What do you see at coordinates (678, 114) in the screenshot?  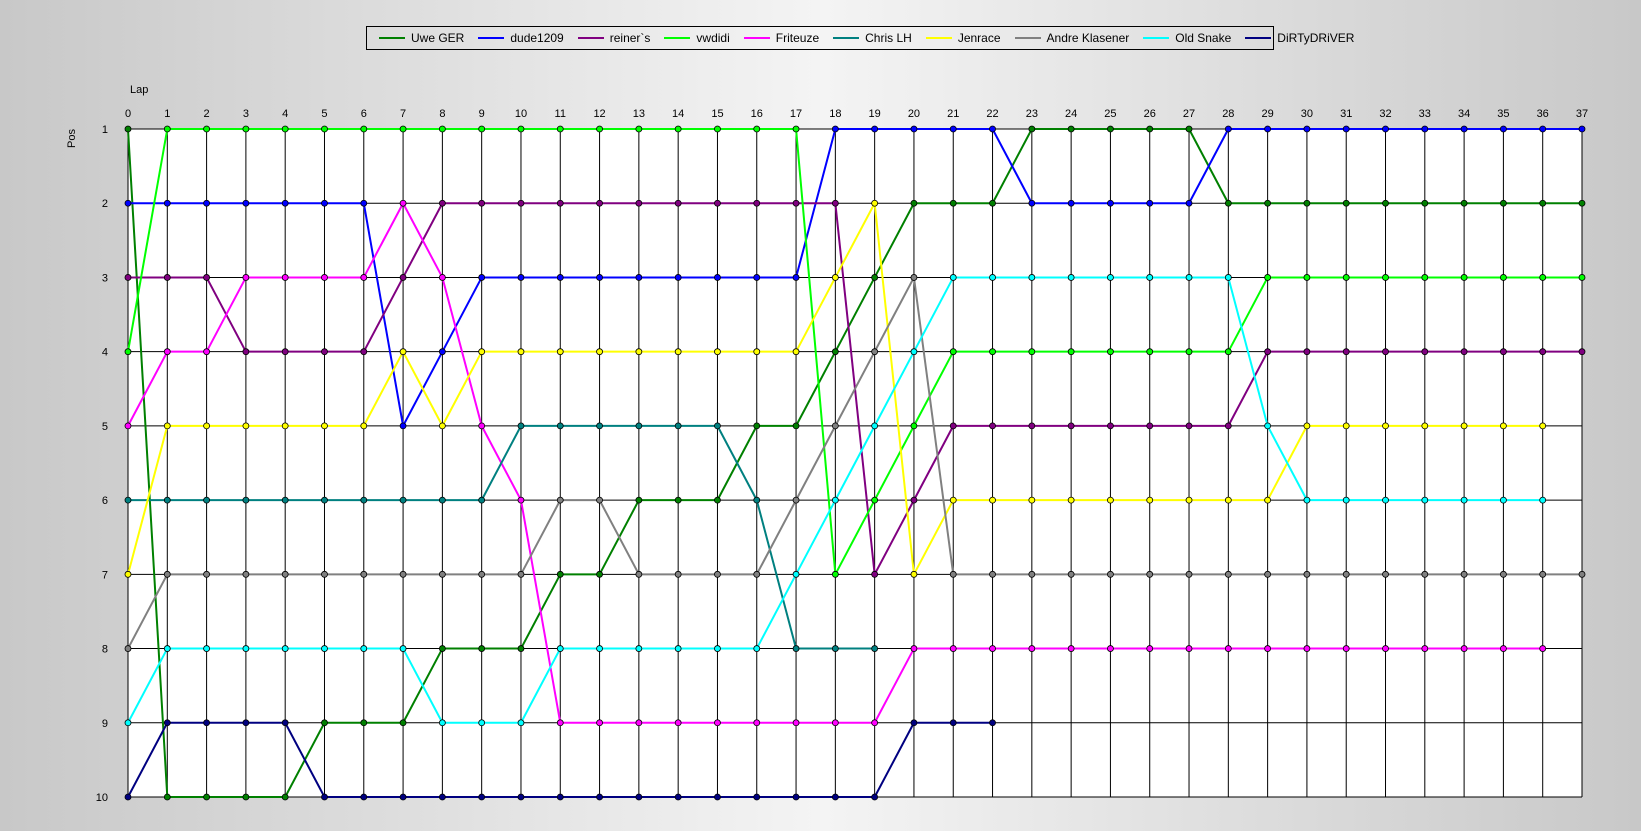 I see `x-tick-label: 14` at bounding box center [678, 114].